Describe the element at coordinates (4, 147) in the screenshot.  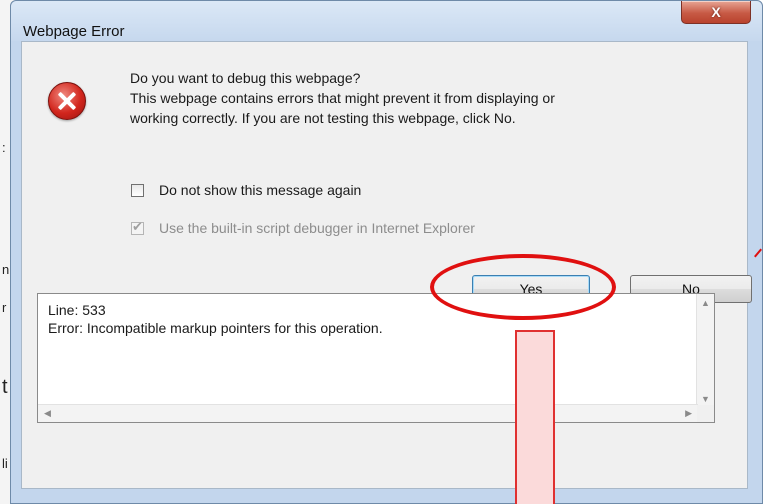
I see `background-text-fragment: :` at that location.